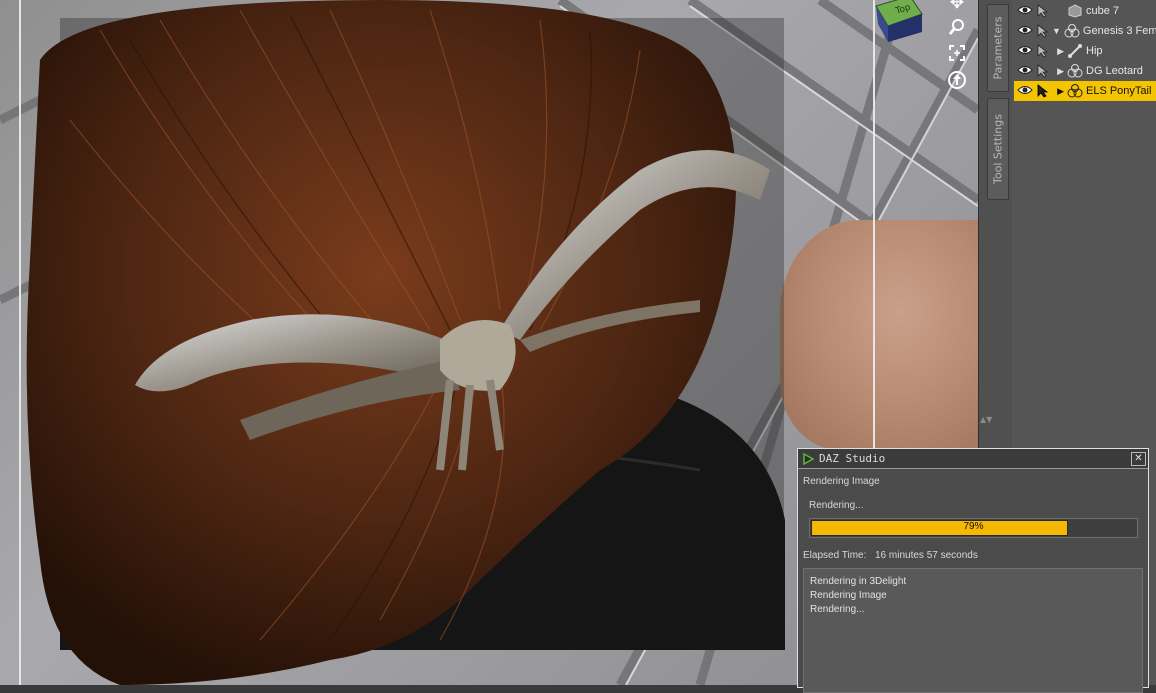  What do you see at coordinates (1085, 11) in the screenshot?
I see `scene-row-cube-7: cube 7` at bounding box center [1085, 11].